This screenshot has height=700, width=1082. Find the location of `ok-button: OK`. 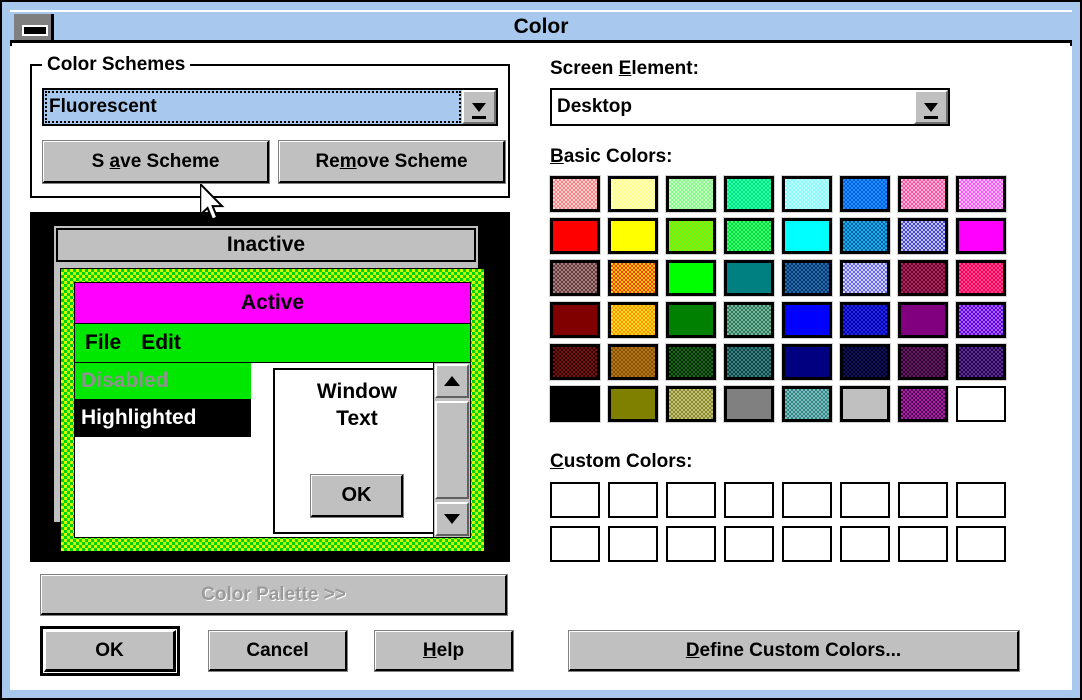

ok-button: OK is located at coordinates (110, 651).